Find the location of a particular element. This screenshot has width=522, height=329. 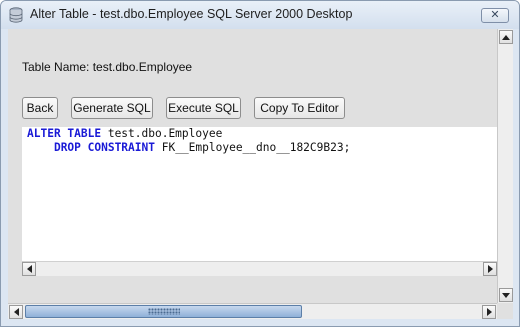

sql-text: FK__Employee__dno__182C9B23; is located at coordinates (253, 147).